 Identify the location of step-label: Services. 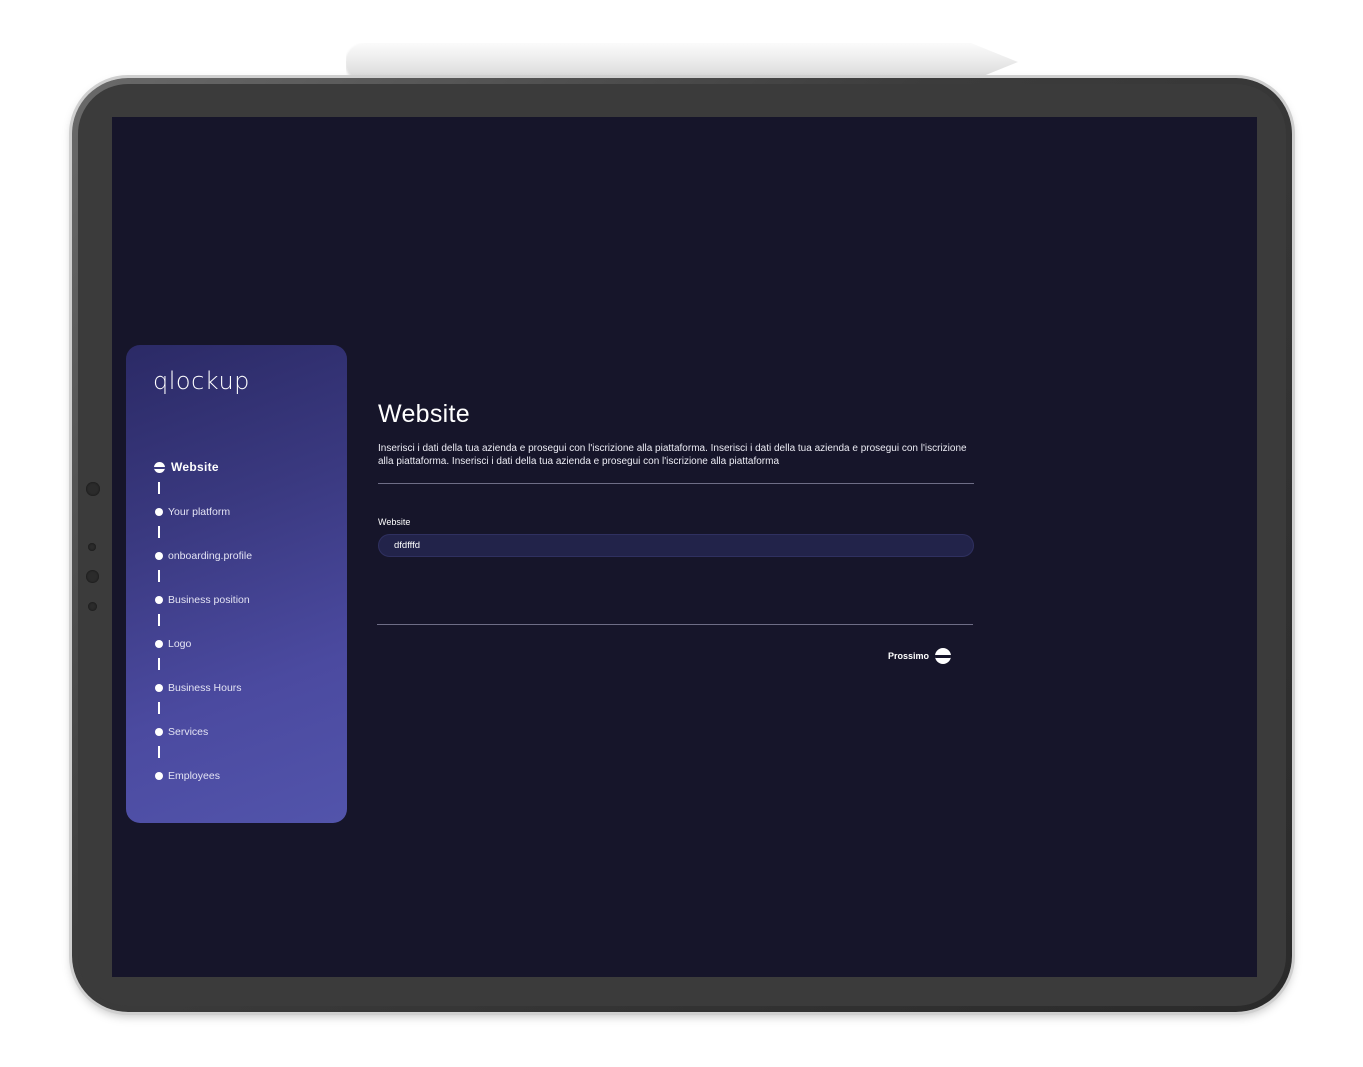
(188, 732).